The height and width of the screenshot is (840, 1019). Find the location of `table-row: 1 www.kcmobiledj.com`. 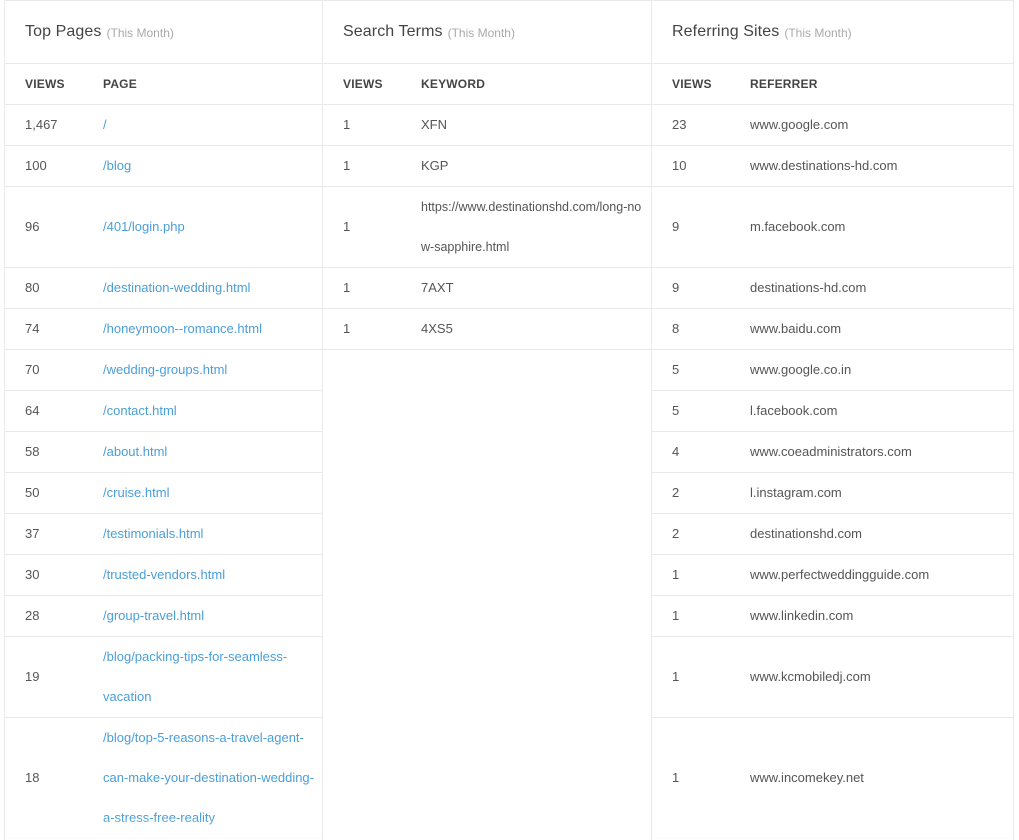

table-row: 1 www.kcmobiledj.com is located at coordinates (832, 677).